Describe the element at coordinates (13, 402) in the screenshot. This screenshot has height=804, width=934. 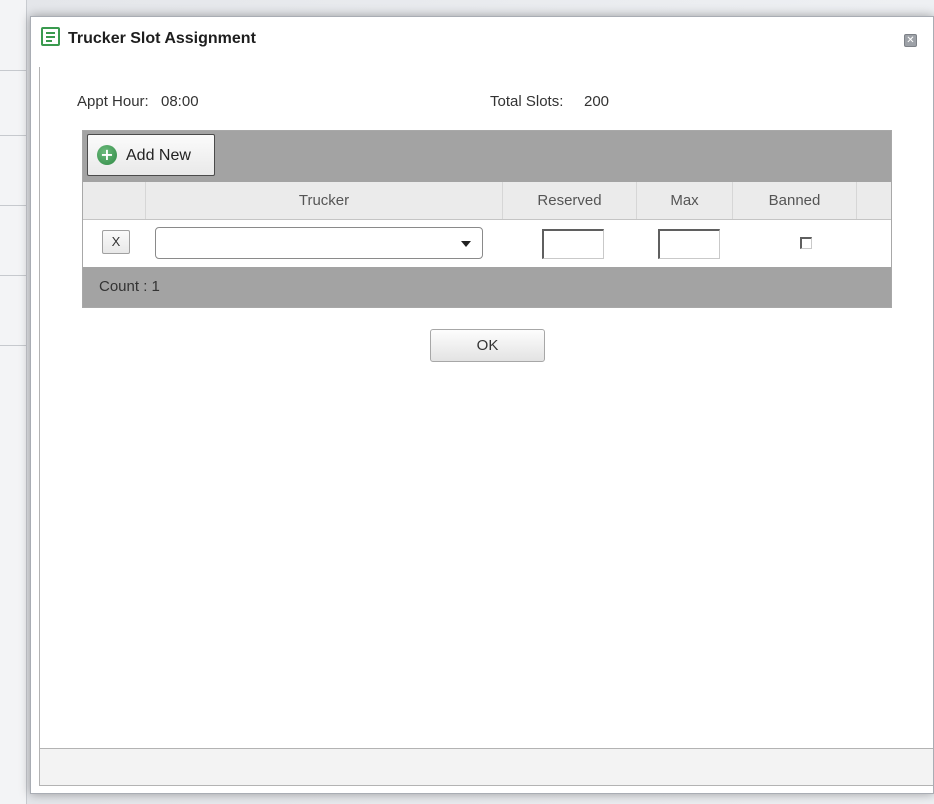
I see `background-side-panel` at that location.